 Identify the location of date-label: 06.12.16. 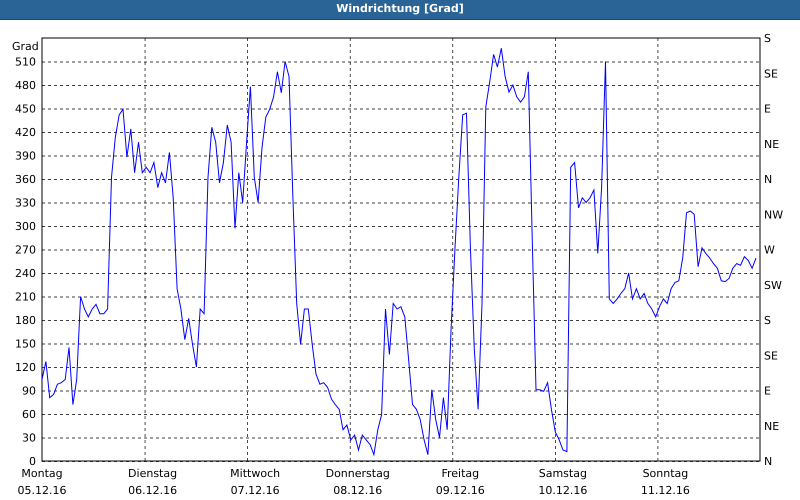
(153, 490).